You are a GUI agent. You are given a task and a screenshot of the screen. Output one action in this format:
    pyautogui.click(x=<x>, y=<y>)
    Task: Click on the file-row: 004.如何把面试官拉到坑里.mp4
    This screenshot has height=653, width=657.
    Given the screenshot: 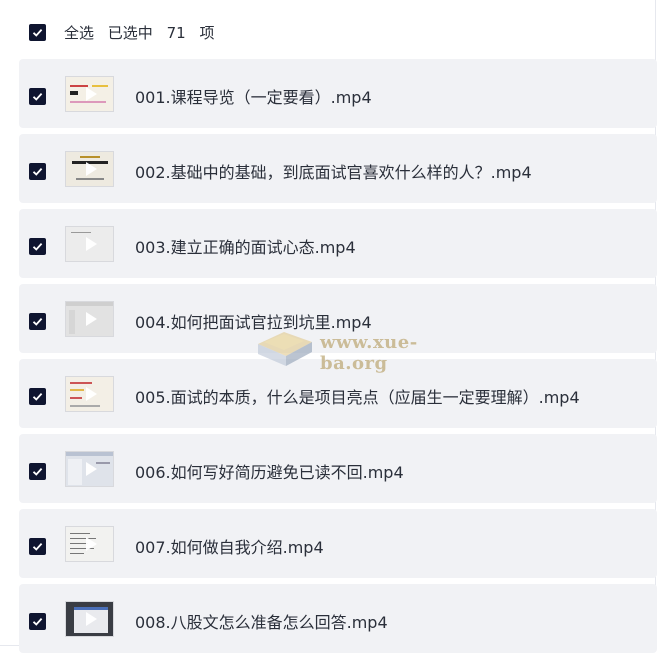 What is the action you would take?
    pyautogui.click(x=338, y=318)
    